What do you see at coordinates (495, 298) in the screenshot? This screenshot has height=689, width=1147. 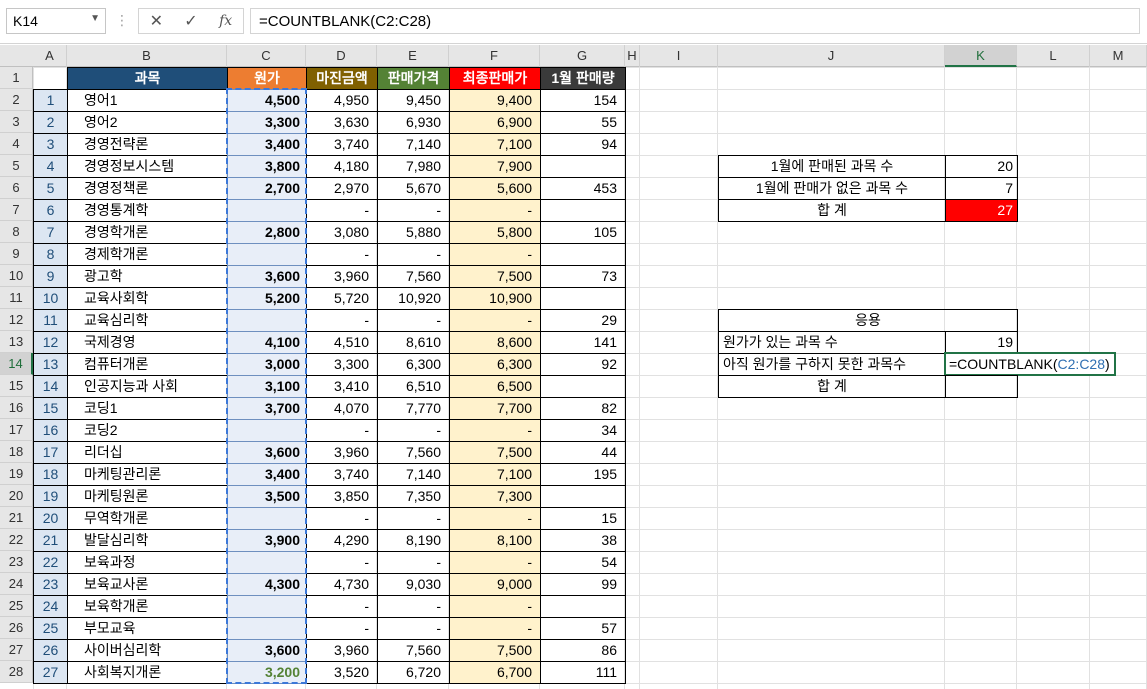 I see `final-price-cell: 10,900` at bounding box center [495, 298].